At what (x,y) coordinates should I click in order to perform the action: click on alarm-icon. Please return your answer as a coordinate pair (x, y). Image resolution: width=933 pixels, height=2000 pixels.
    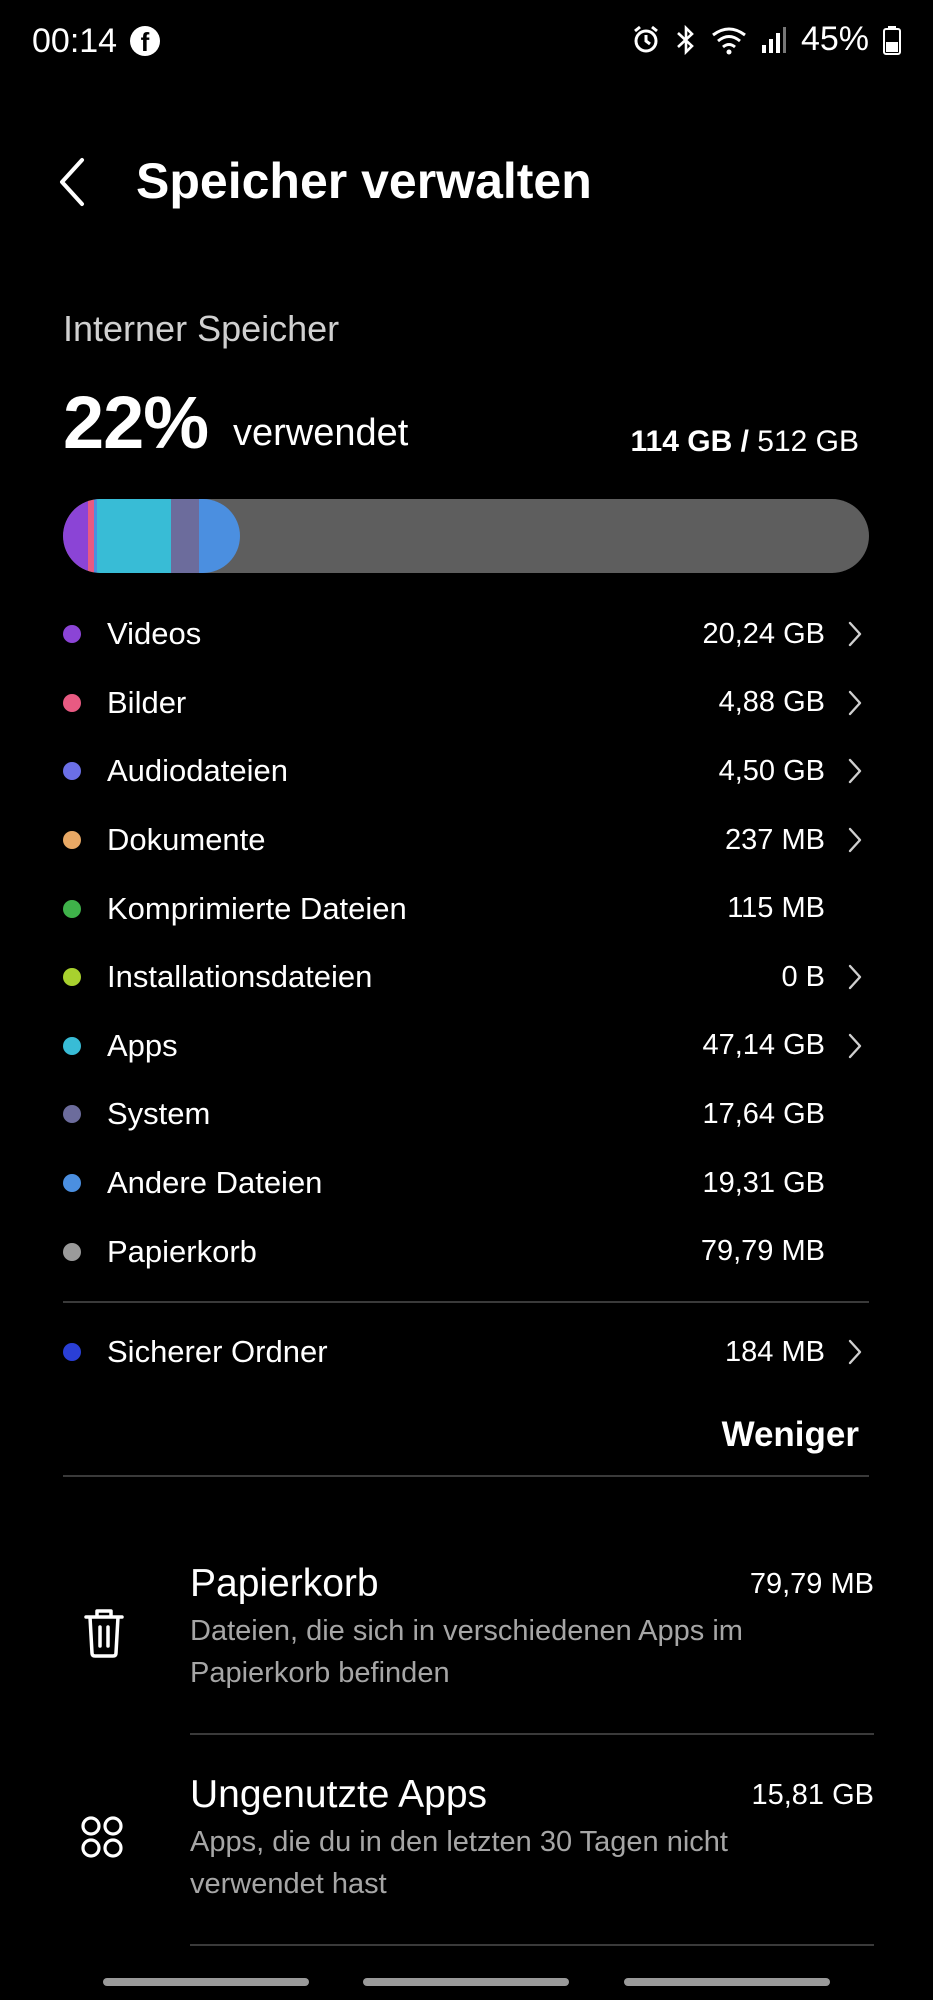
    Looking at the image, I should click on (646, 38).